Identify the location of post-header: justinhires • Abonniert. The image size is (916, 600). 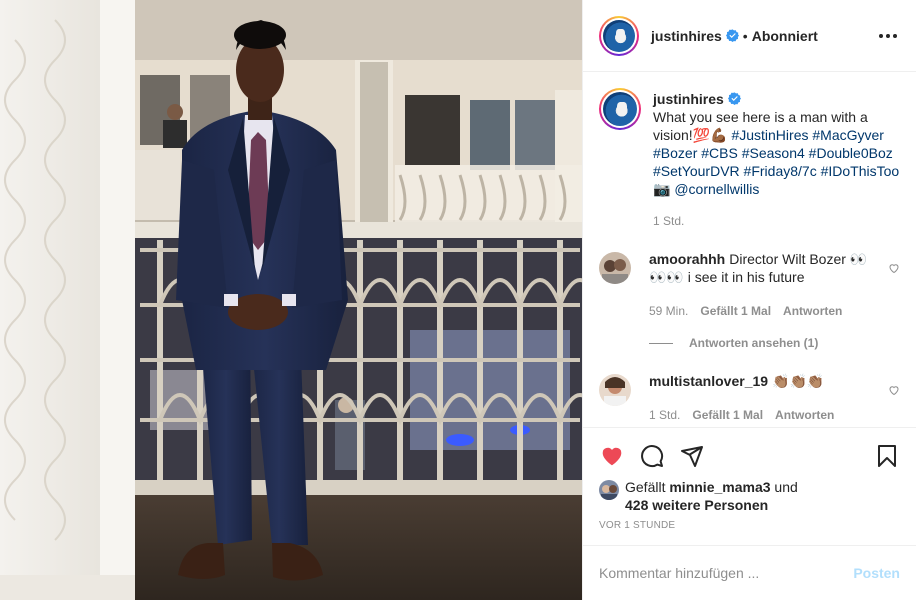
(749, 36).